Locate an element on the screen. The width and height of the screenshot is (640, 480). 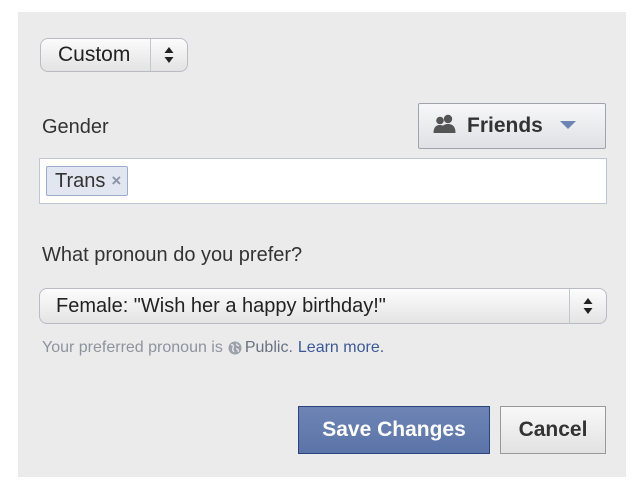
gender-token: Trans × is located at coordinates (87, 181).